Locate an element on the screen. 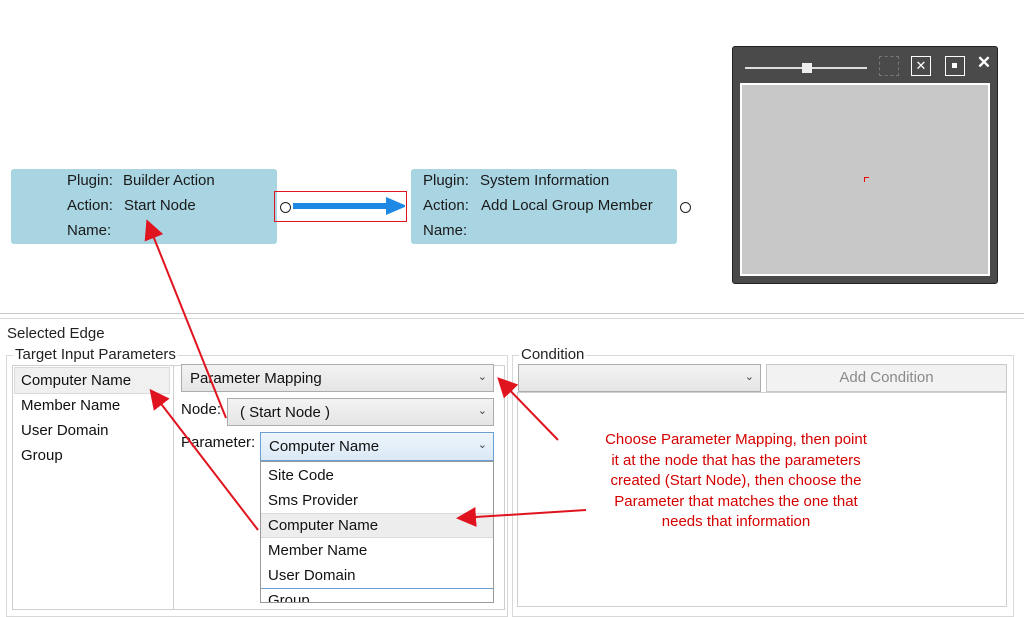 This screenshot has height=617, width=1024. panel-separator is located at coordinates (512, 313).